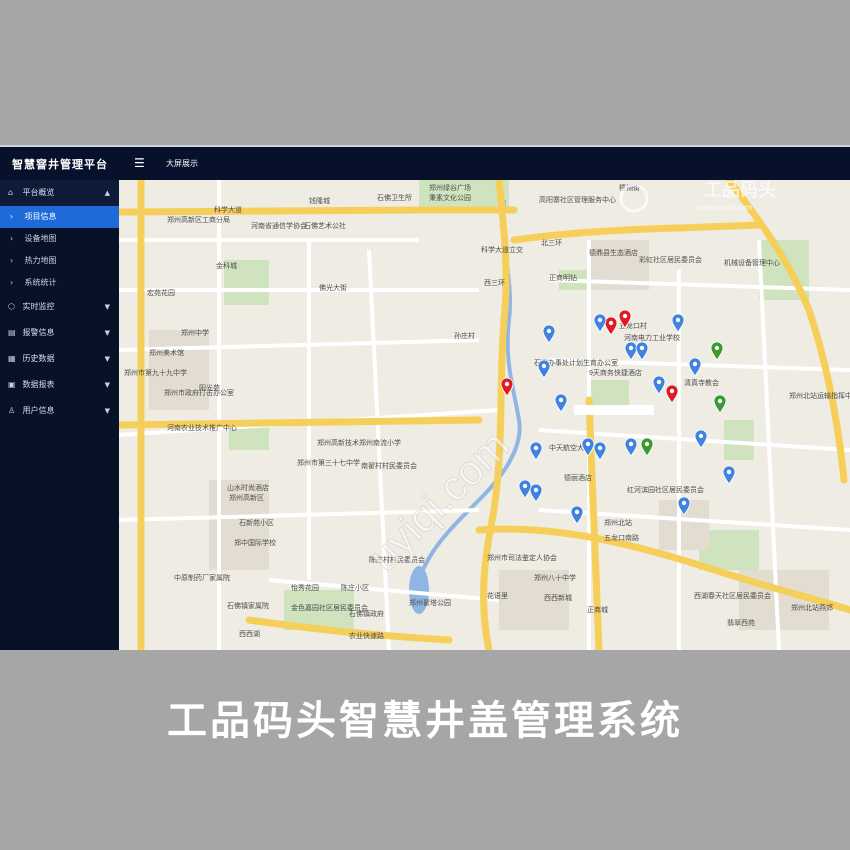 The image size is (850, 850). What do you see at coordinates (59, 239) in the screenshot?
I see `sidebar-item-device-map: › 设备地图` at bounding box center [59, 239].